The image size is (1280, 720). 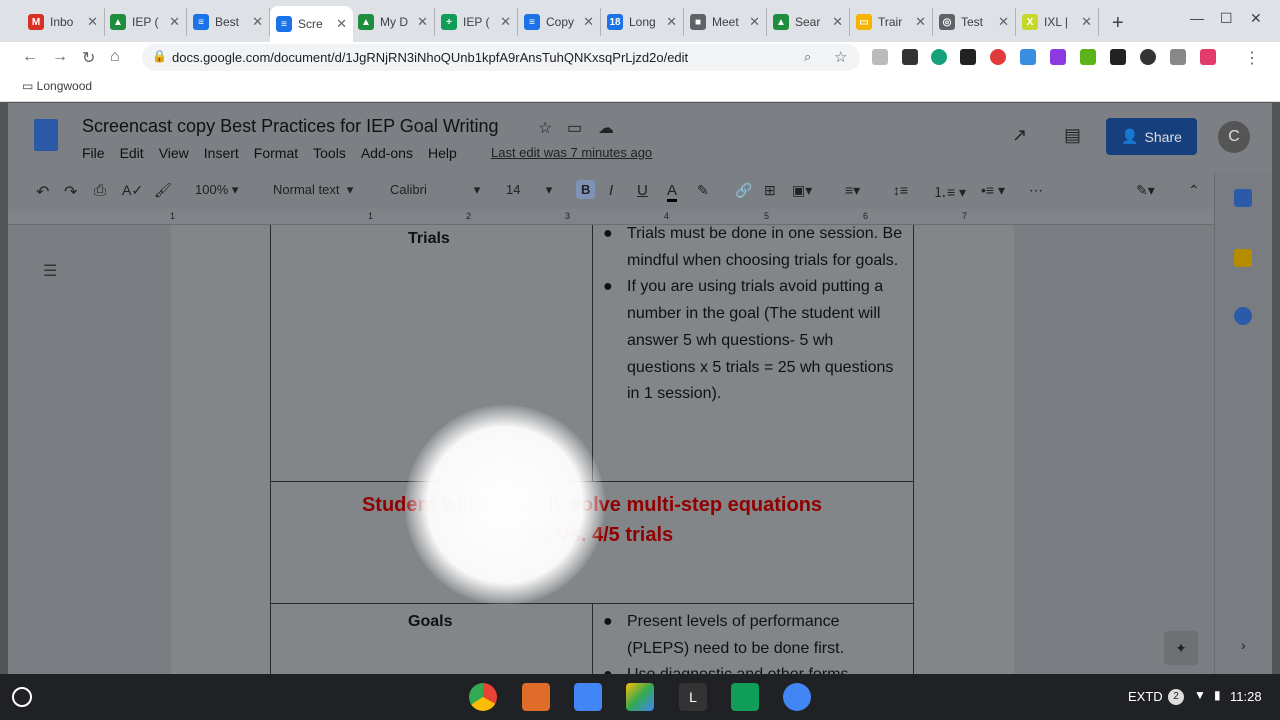 What do you see at coordinates (132, 153) in the screenshot?
I see `menu-edit: Edit` at bounding box center [132, 153].